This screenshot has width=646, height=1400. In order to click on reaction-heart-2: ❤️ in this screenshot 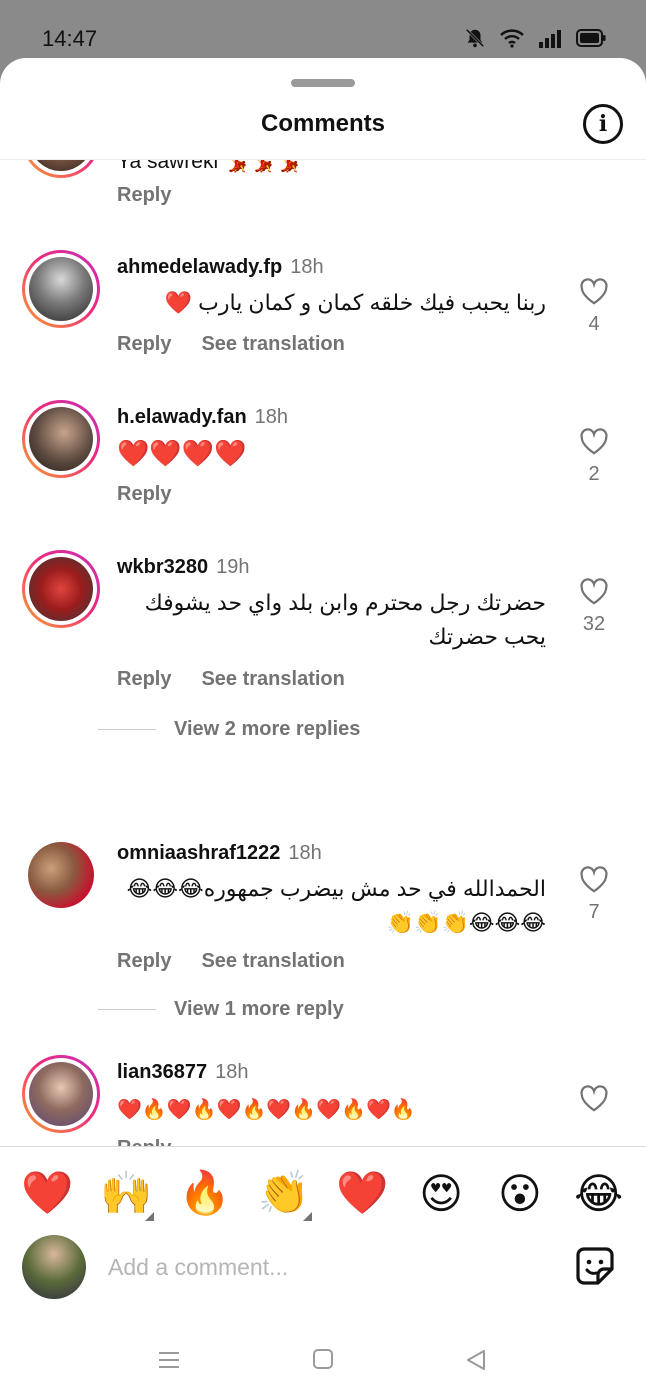, I will do `click(362, 1193)`.